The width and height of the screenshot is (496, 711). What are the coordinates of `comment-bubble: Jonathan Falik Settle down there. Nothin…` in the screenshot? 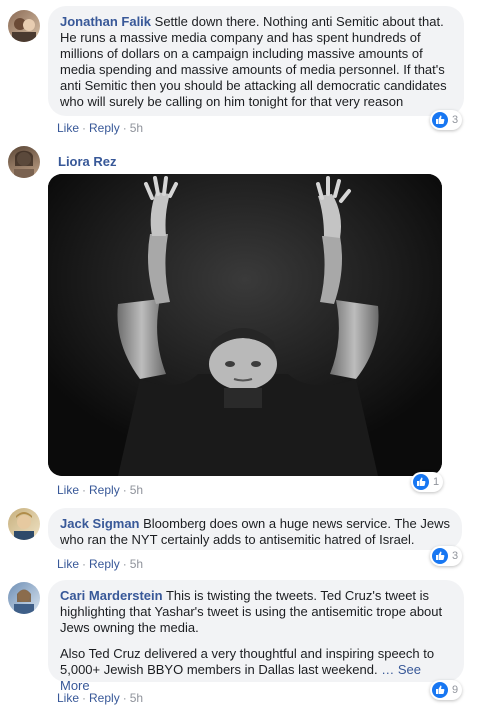 It's located at (256, 61).